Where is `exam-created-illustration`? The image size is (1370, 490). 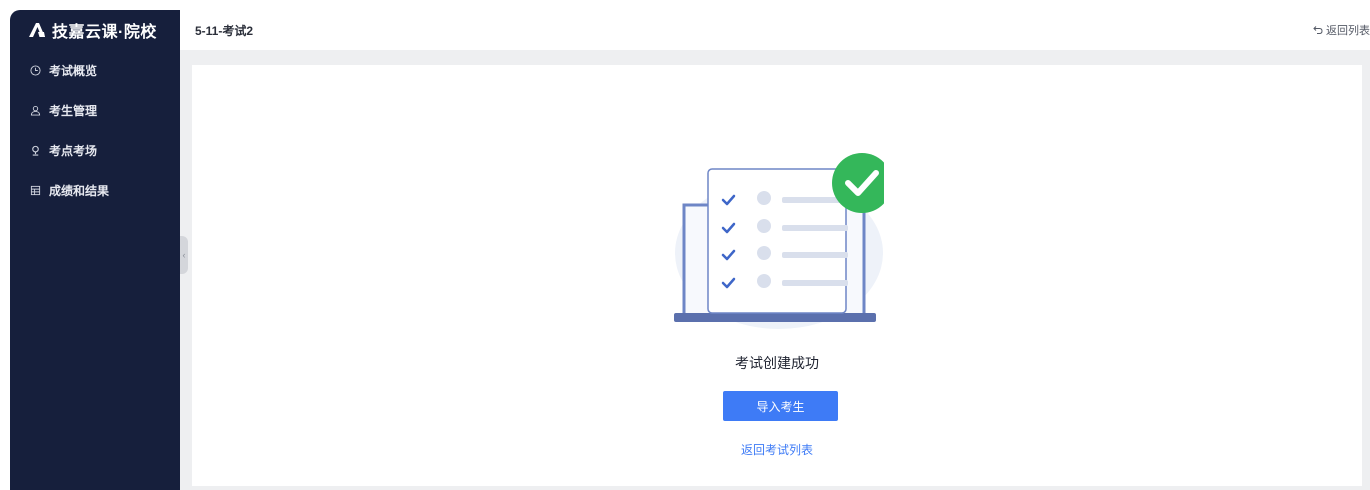
exam-created-illustration is located at coordinates (779, 241).